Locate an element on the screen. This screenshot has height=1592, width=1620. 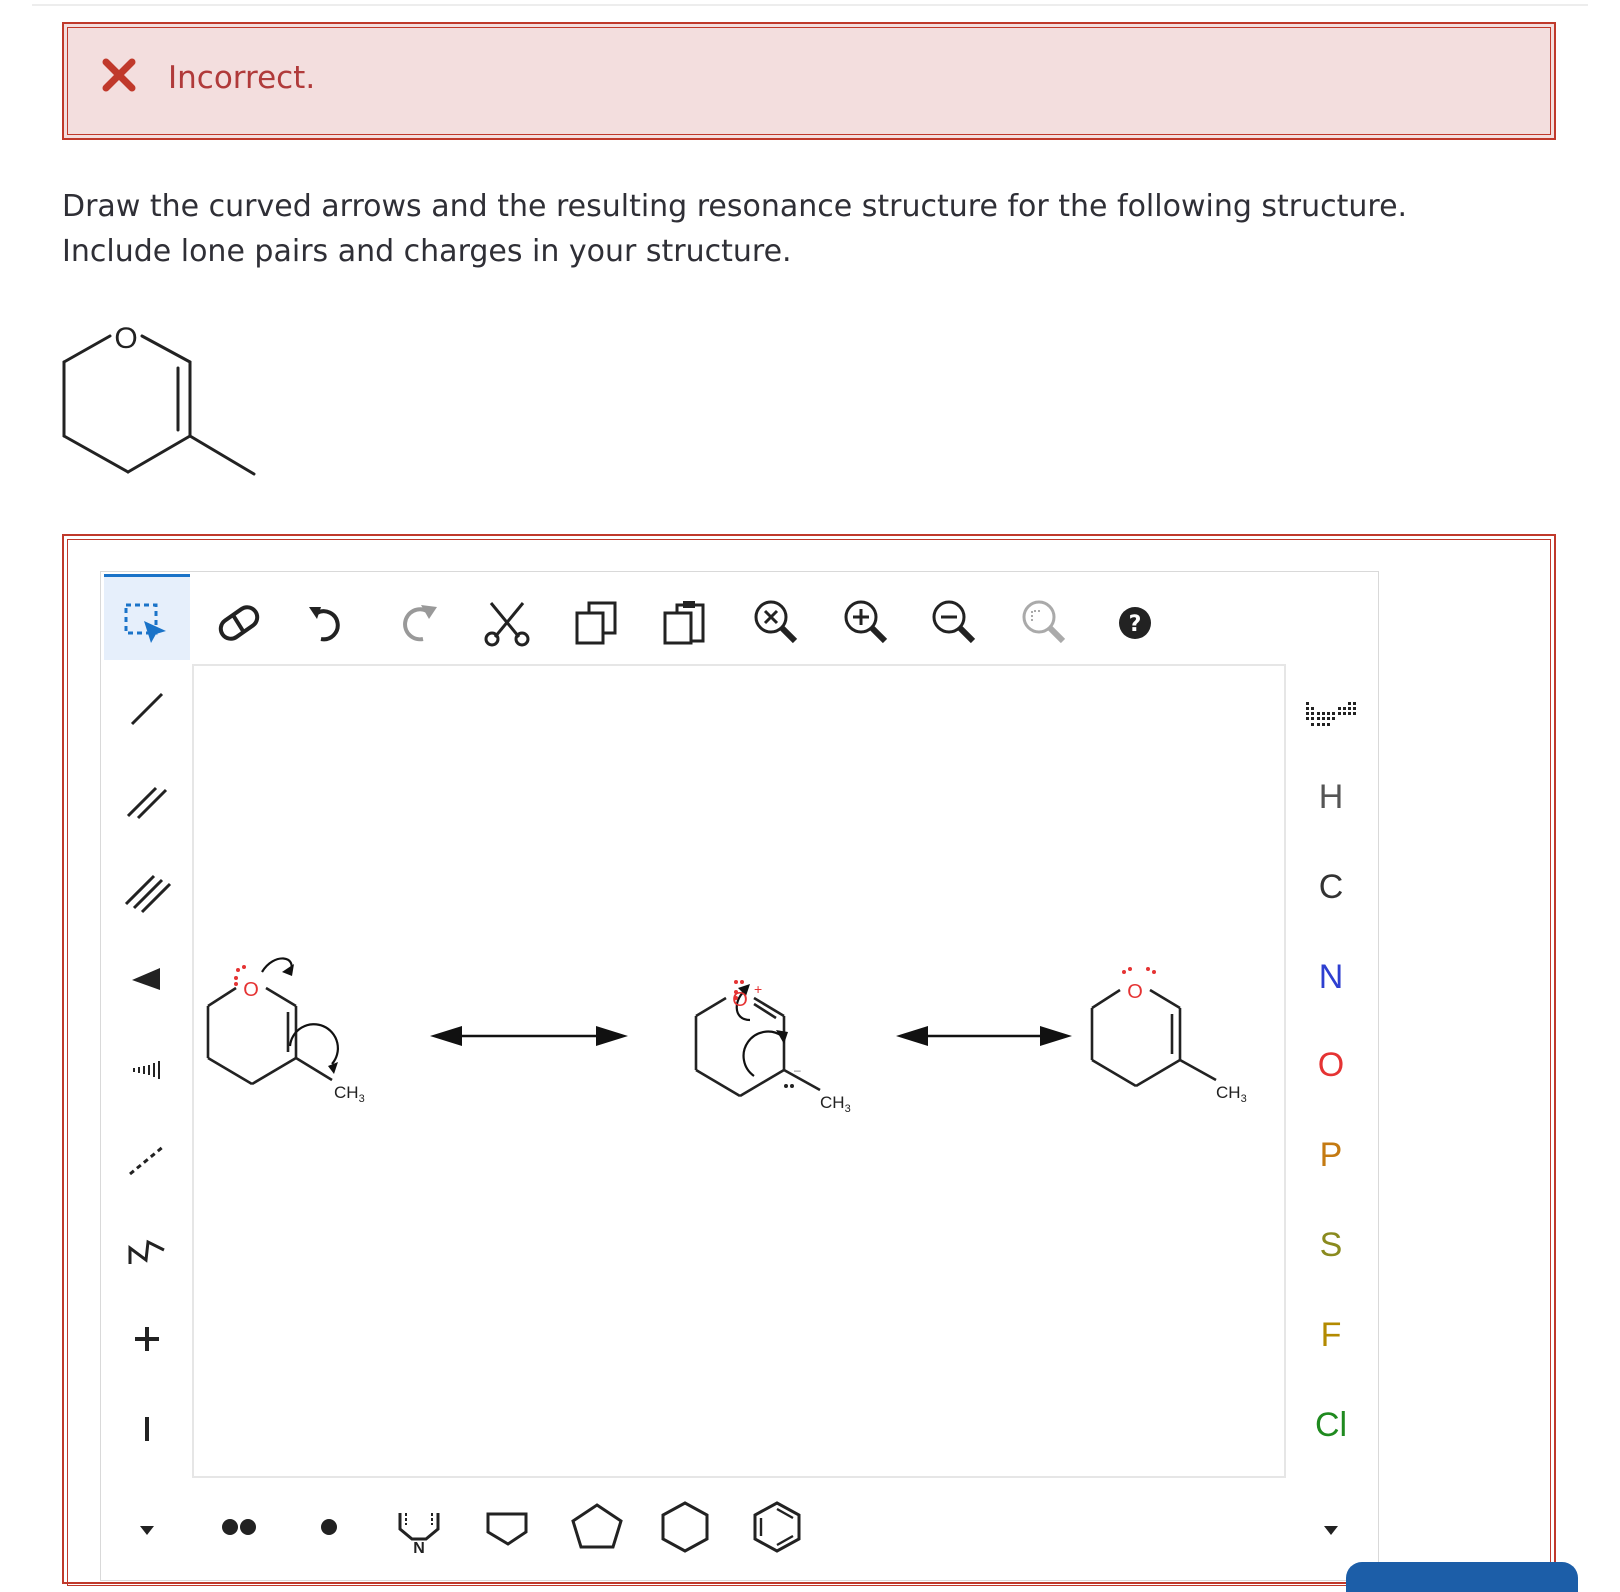
feedback-alert: Incorrect. is located at coordinates (809, 81).